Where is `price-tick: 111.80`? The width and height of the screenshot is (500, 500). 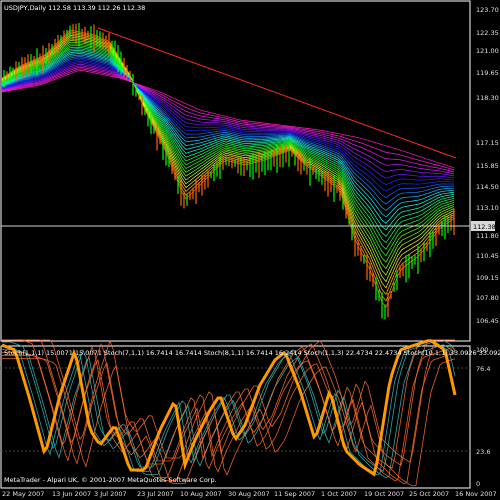 price-tick: 111.80 is located at coordinates (487, 236).